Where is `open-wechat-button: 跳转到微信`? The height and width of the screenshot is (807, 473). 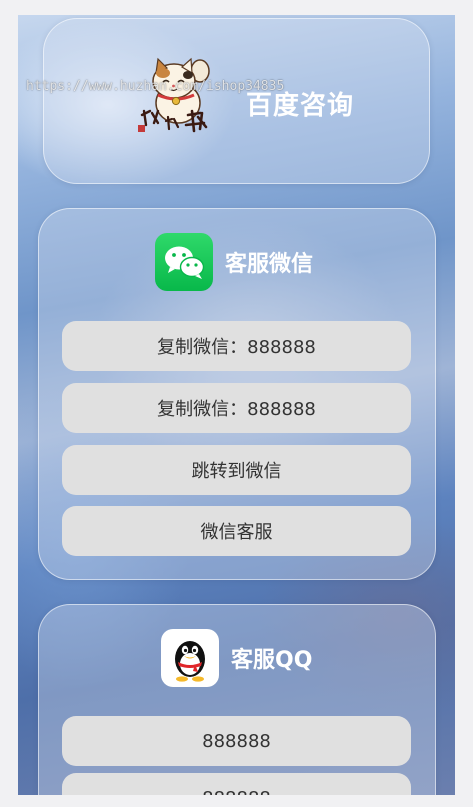 open-wechat-button: 跳转到微信 is located at coordinates (236, 470).